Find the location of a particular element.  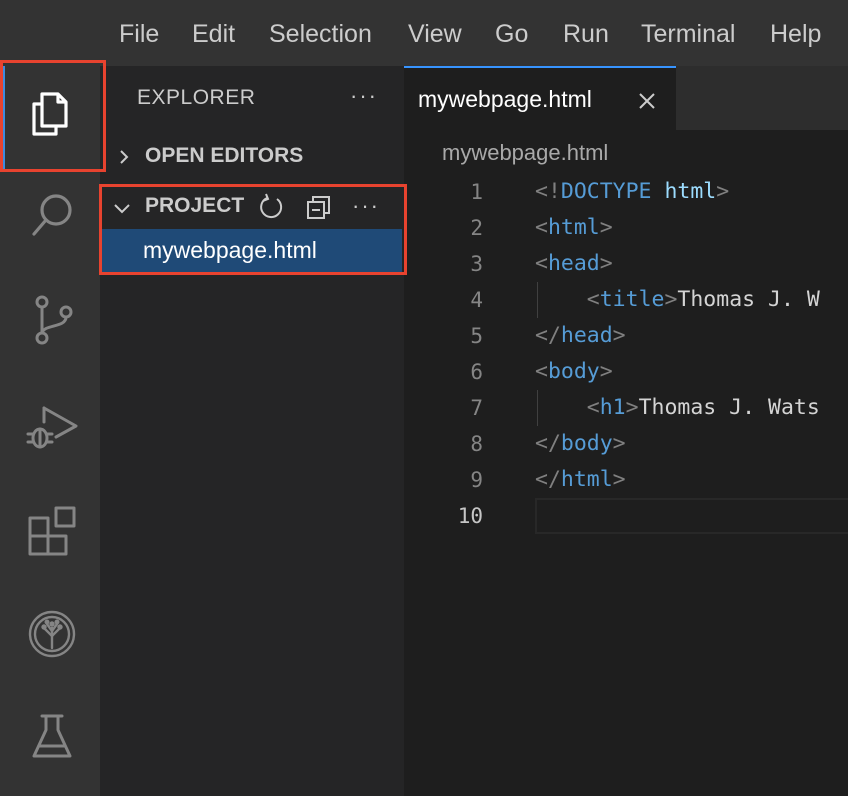

collapse-all-icon is located at coordinates (319, 208).